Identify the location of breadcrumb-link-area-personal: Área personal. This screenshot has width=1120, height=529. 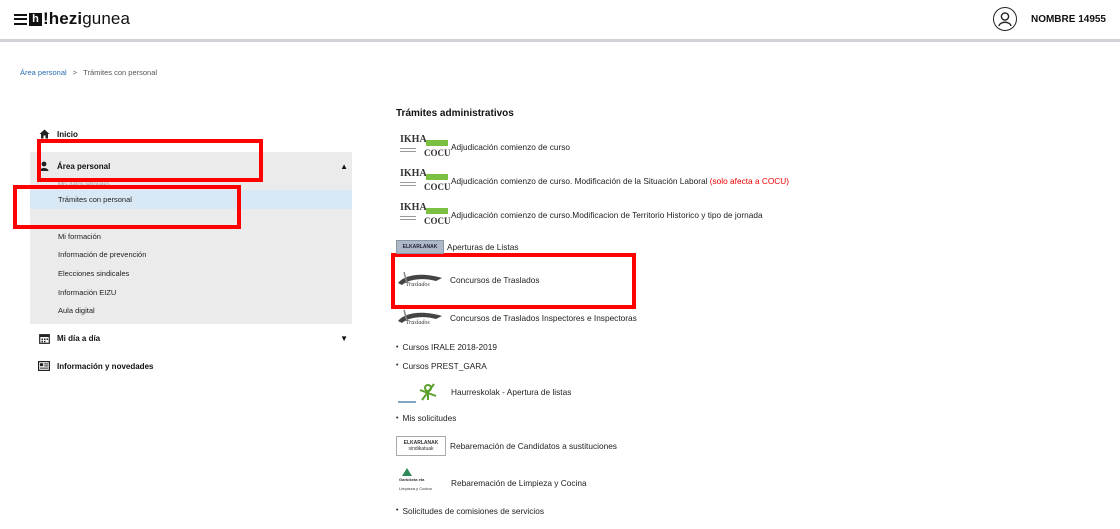
(43, 72).